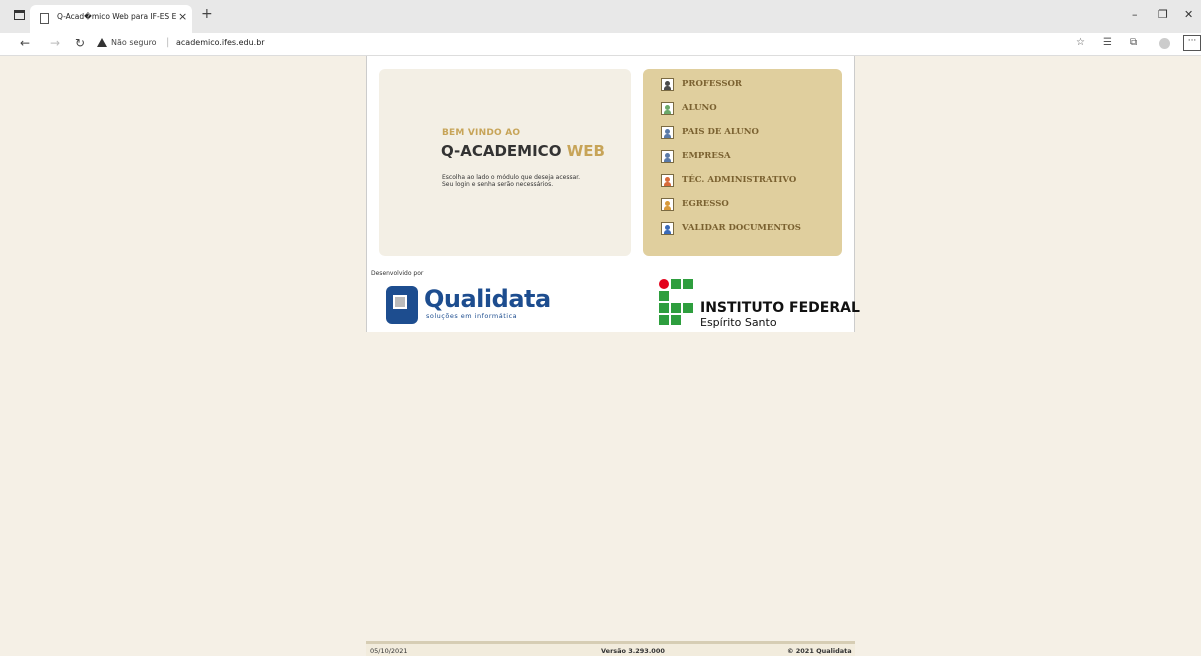 This screenshot has height=656, width=1201. I want to click on menu-item-professor: PROFESSOR, so click(748, 86).